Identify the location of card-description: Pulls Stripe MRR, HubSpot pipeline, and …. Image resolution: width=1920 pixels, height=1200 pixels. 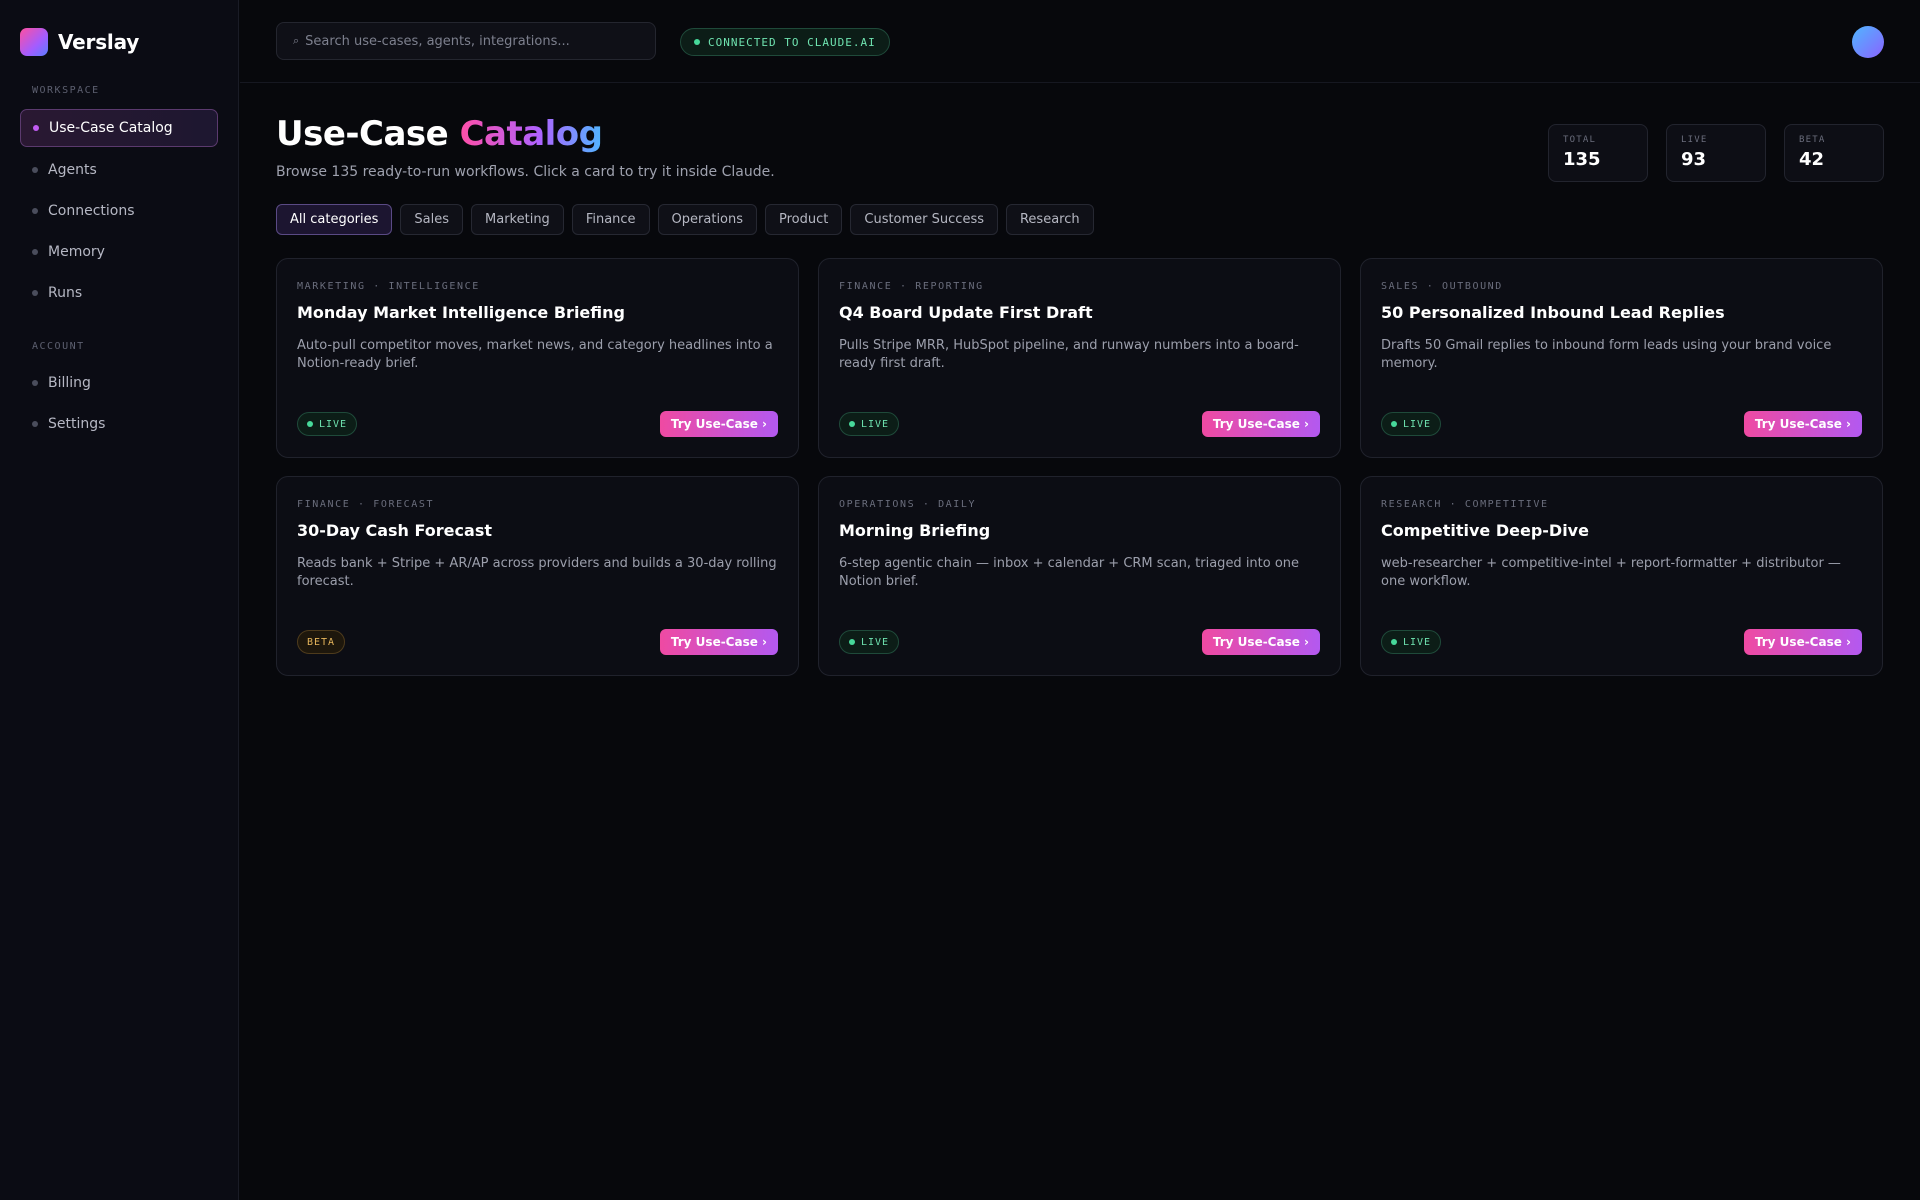
(1069, 354).